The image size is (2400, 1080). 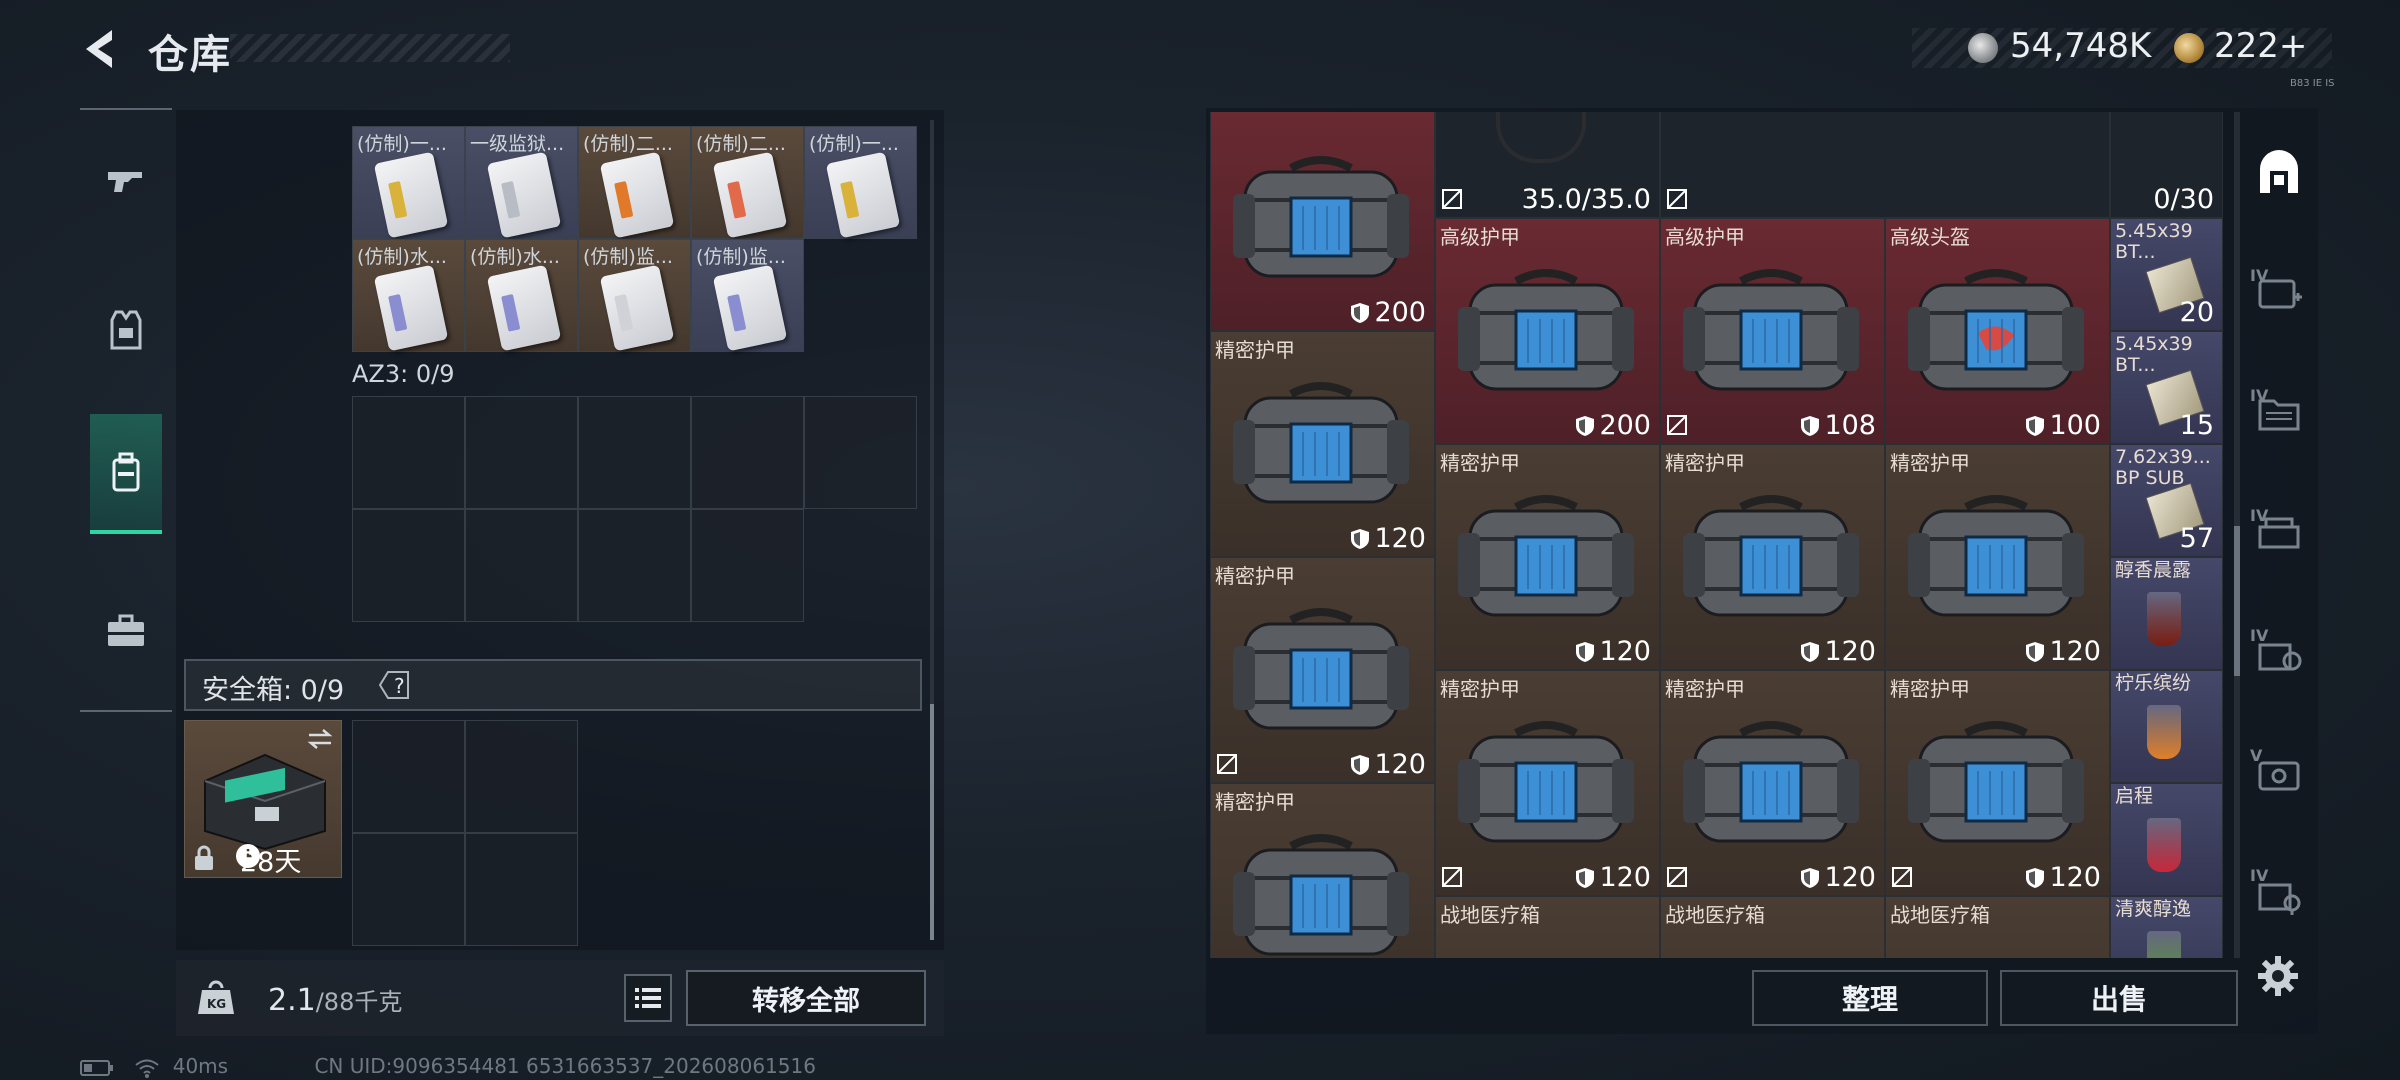 I want to click on stash-item, so click(x=1885, y=165).